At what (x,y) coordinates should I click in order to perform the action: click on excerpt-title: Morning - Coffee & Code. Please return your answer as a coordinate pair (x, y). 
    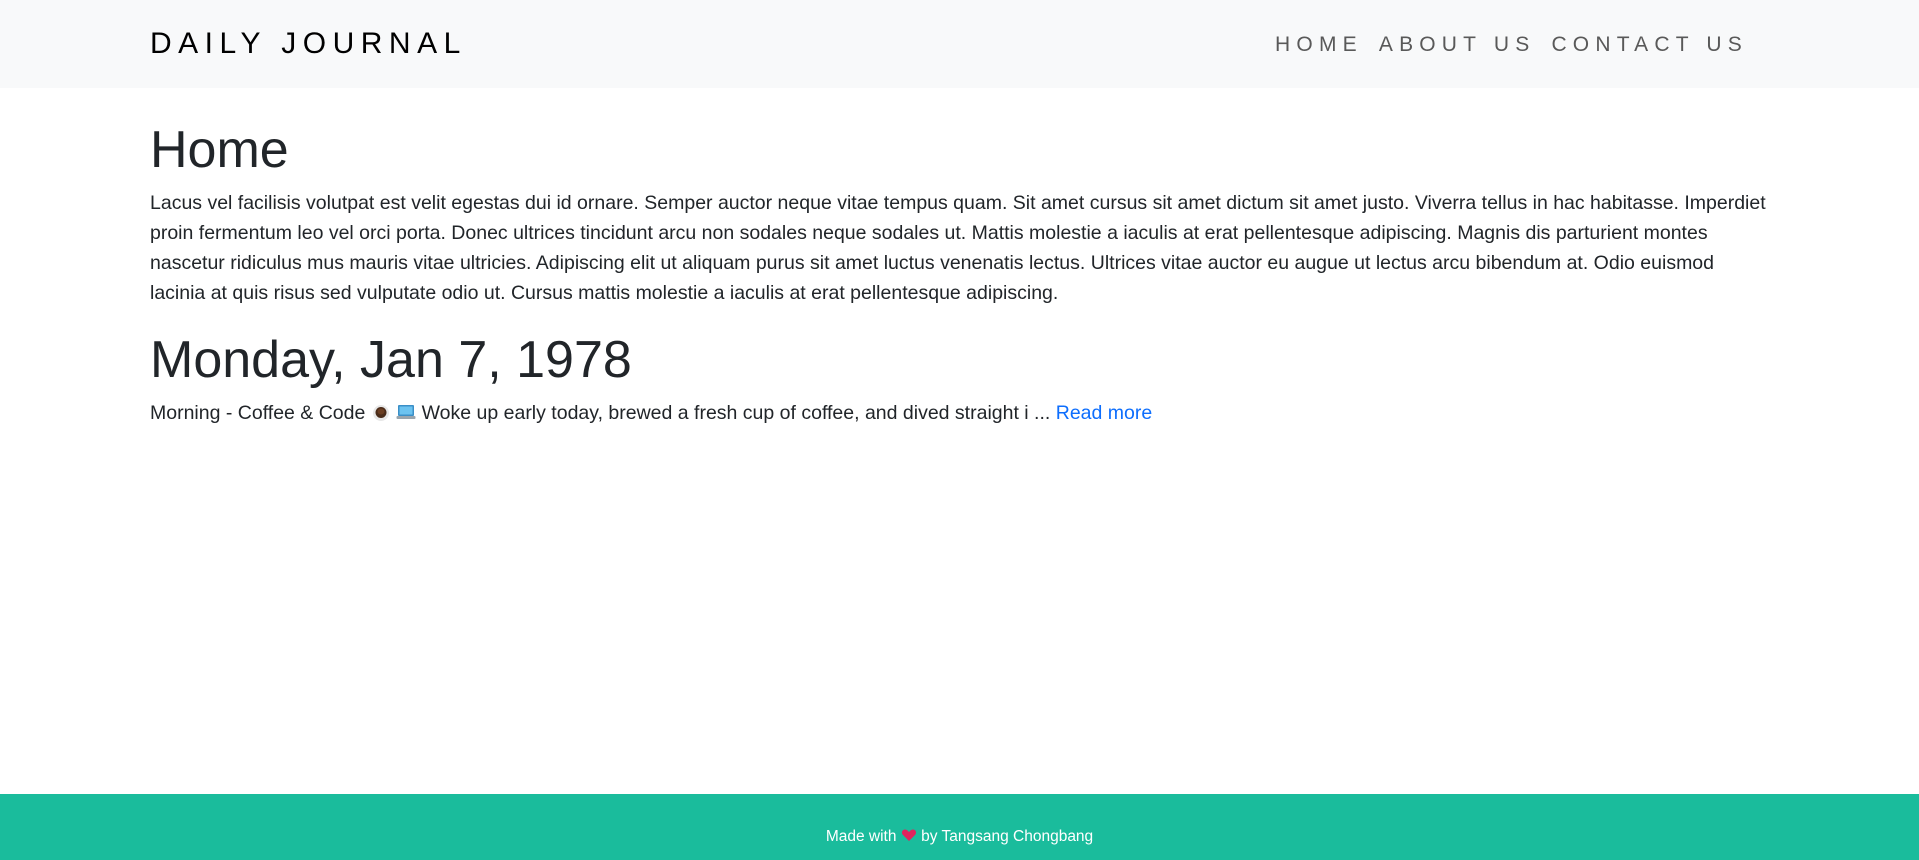
    Looking at the image, I should click on (258, 413).